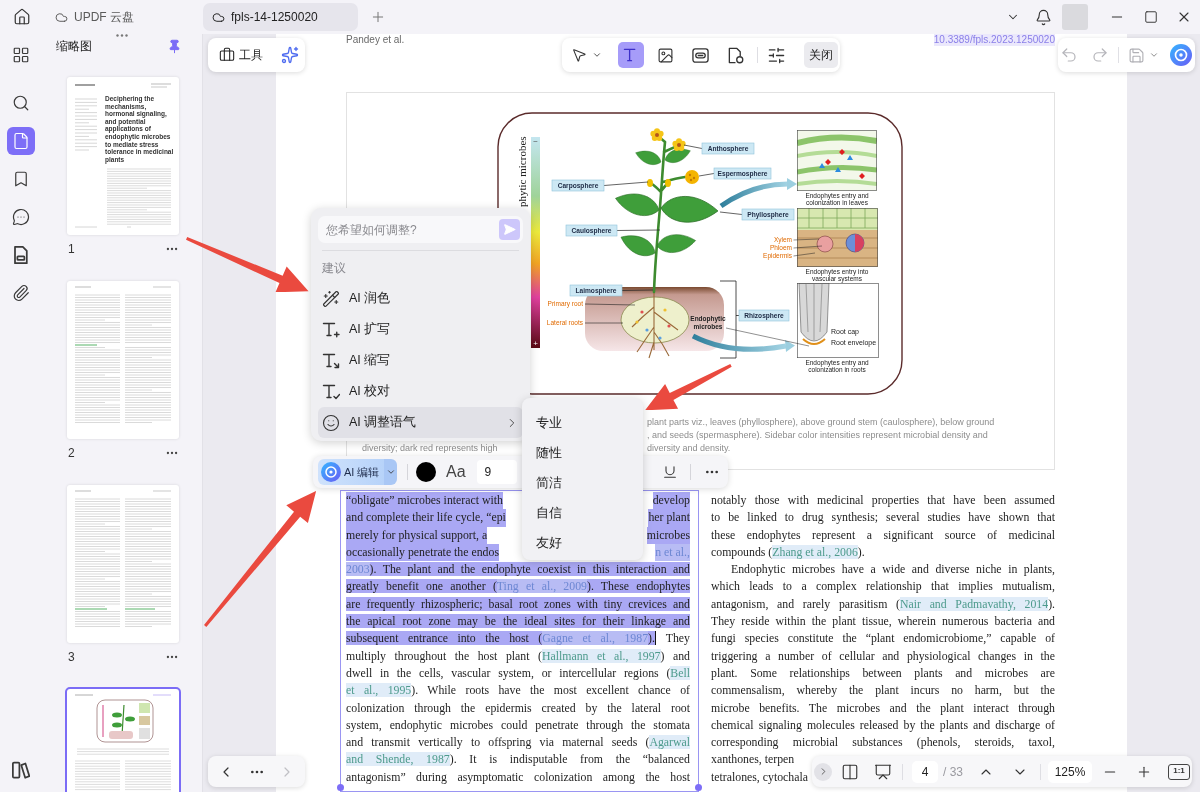 The width and height of the screenshot is (1200, 792). Describe the element at coordinates (883, 639) in the screenshot. I see `text-line: fungi species constitute the “plant endomicrobiome,” capable of` at that location.